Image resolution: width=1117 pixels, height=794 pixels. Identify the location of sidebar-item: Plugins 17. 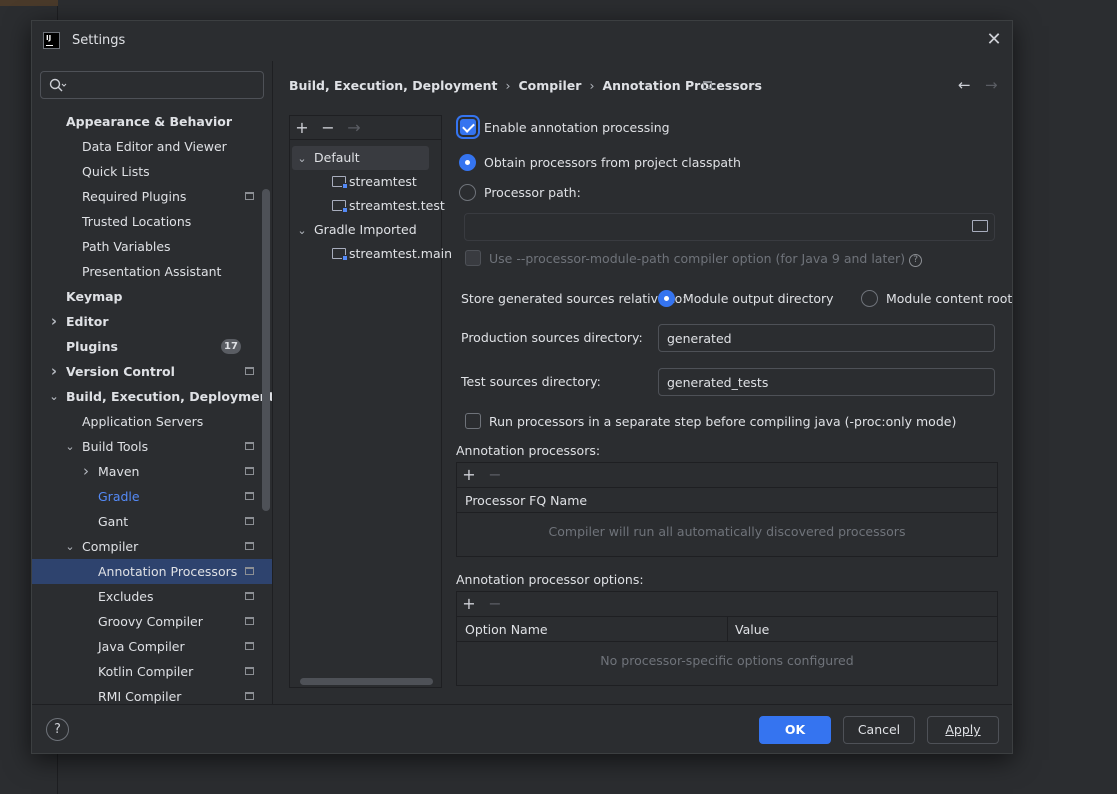
(152, 346).